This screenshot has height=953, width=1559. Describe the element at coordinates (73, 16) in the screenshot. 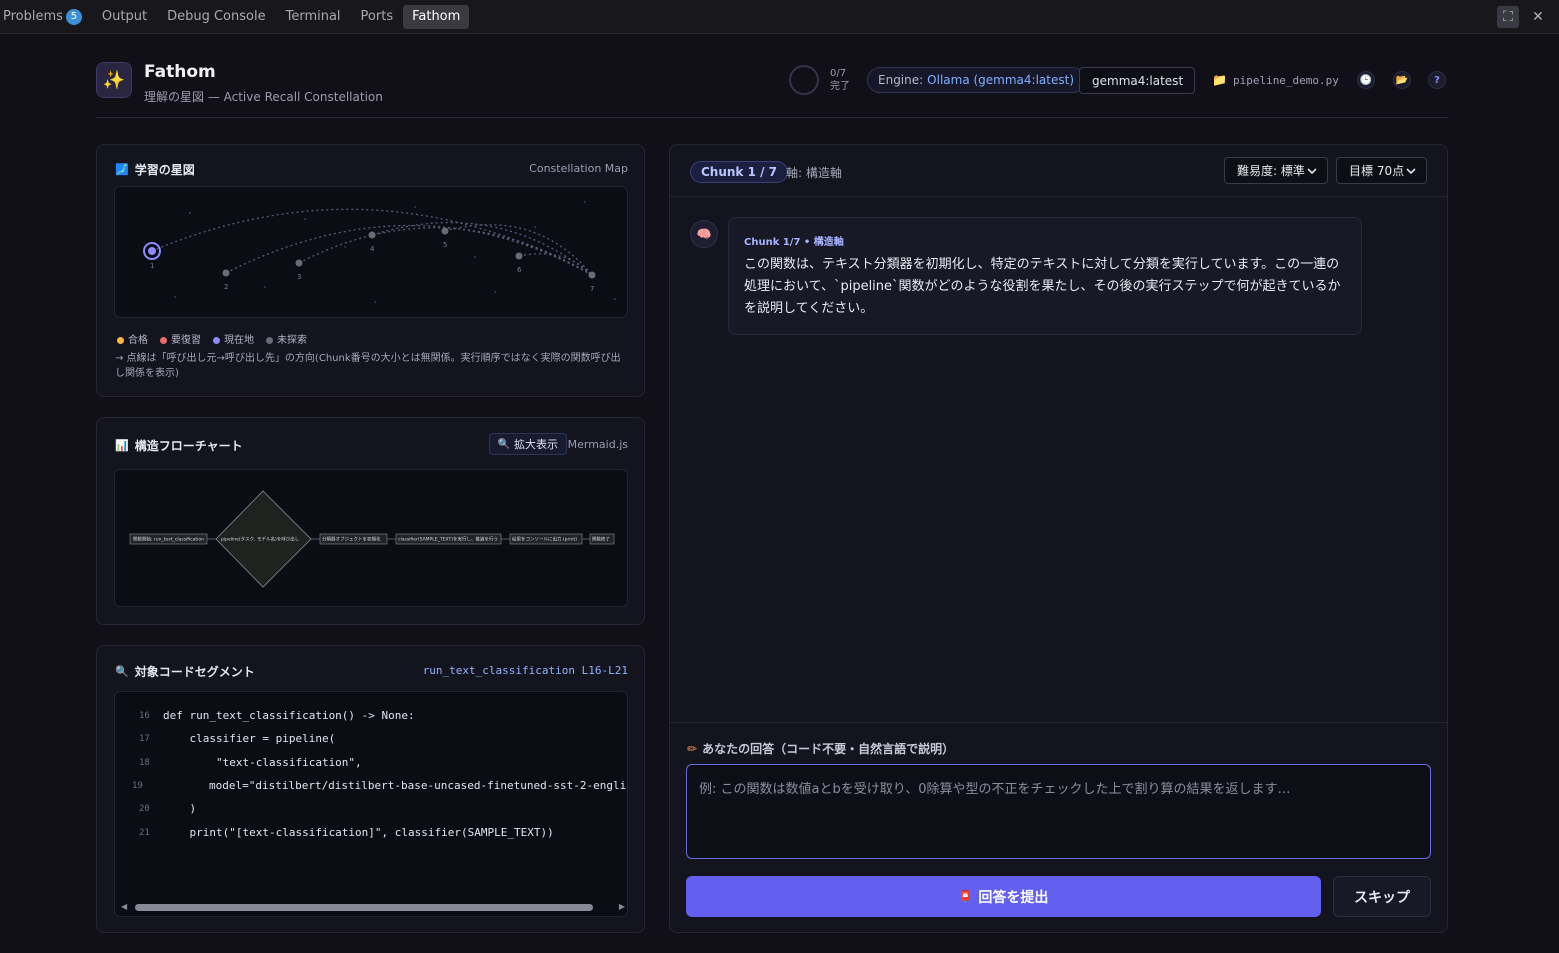

I see `problems-count-badge: 5` at that location.